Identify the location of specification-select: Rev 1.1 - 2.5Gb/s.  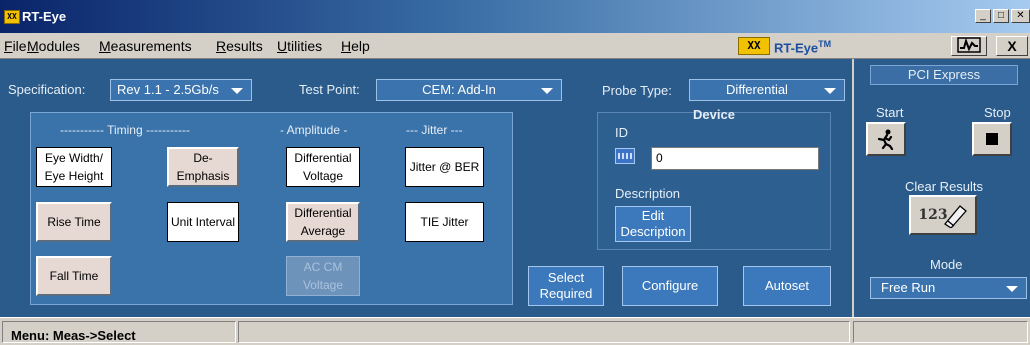
(181, 90).